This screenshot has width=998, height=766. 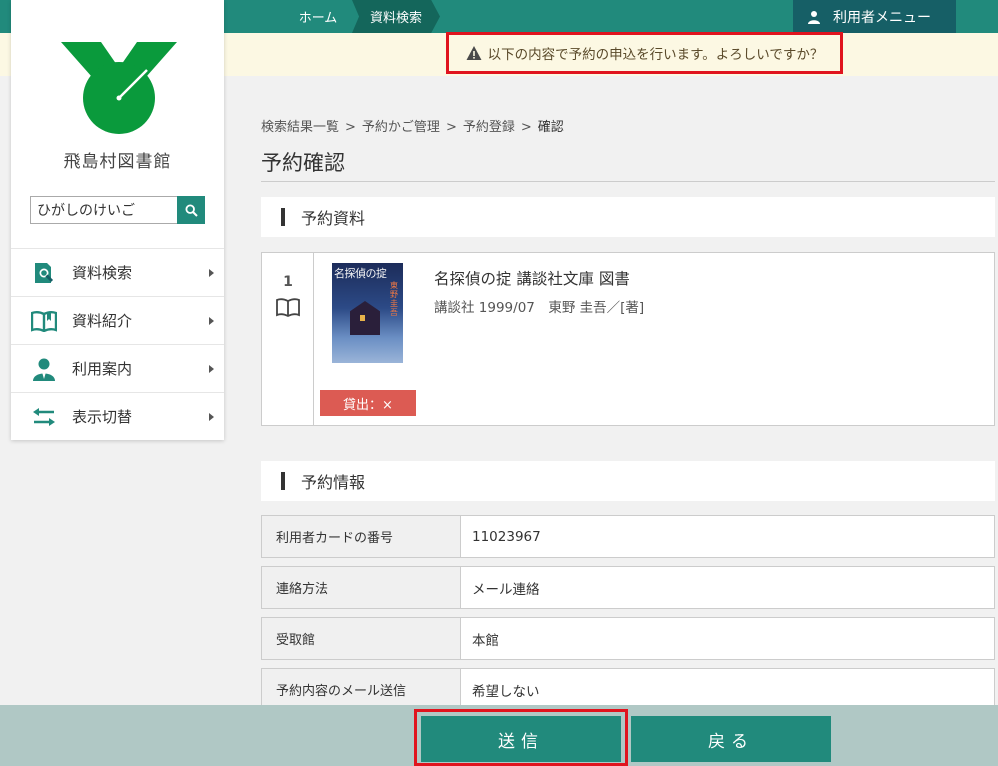 I want to click on alert-message: 以下の内容で予約の申込を行います。よろしいですか？, so click(x=655, y=55).